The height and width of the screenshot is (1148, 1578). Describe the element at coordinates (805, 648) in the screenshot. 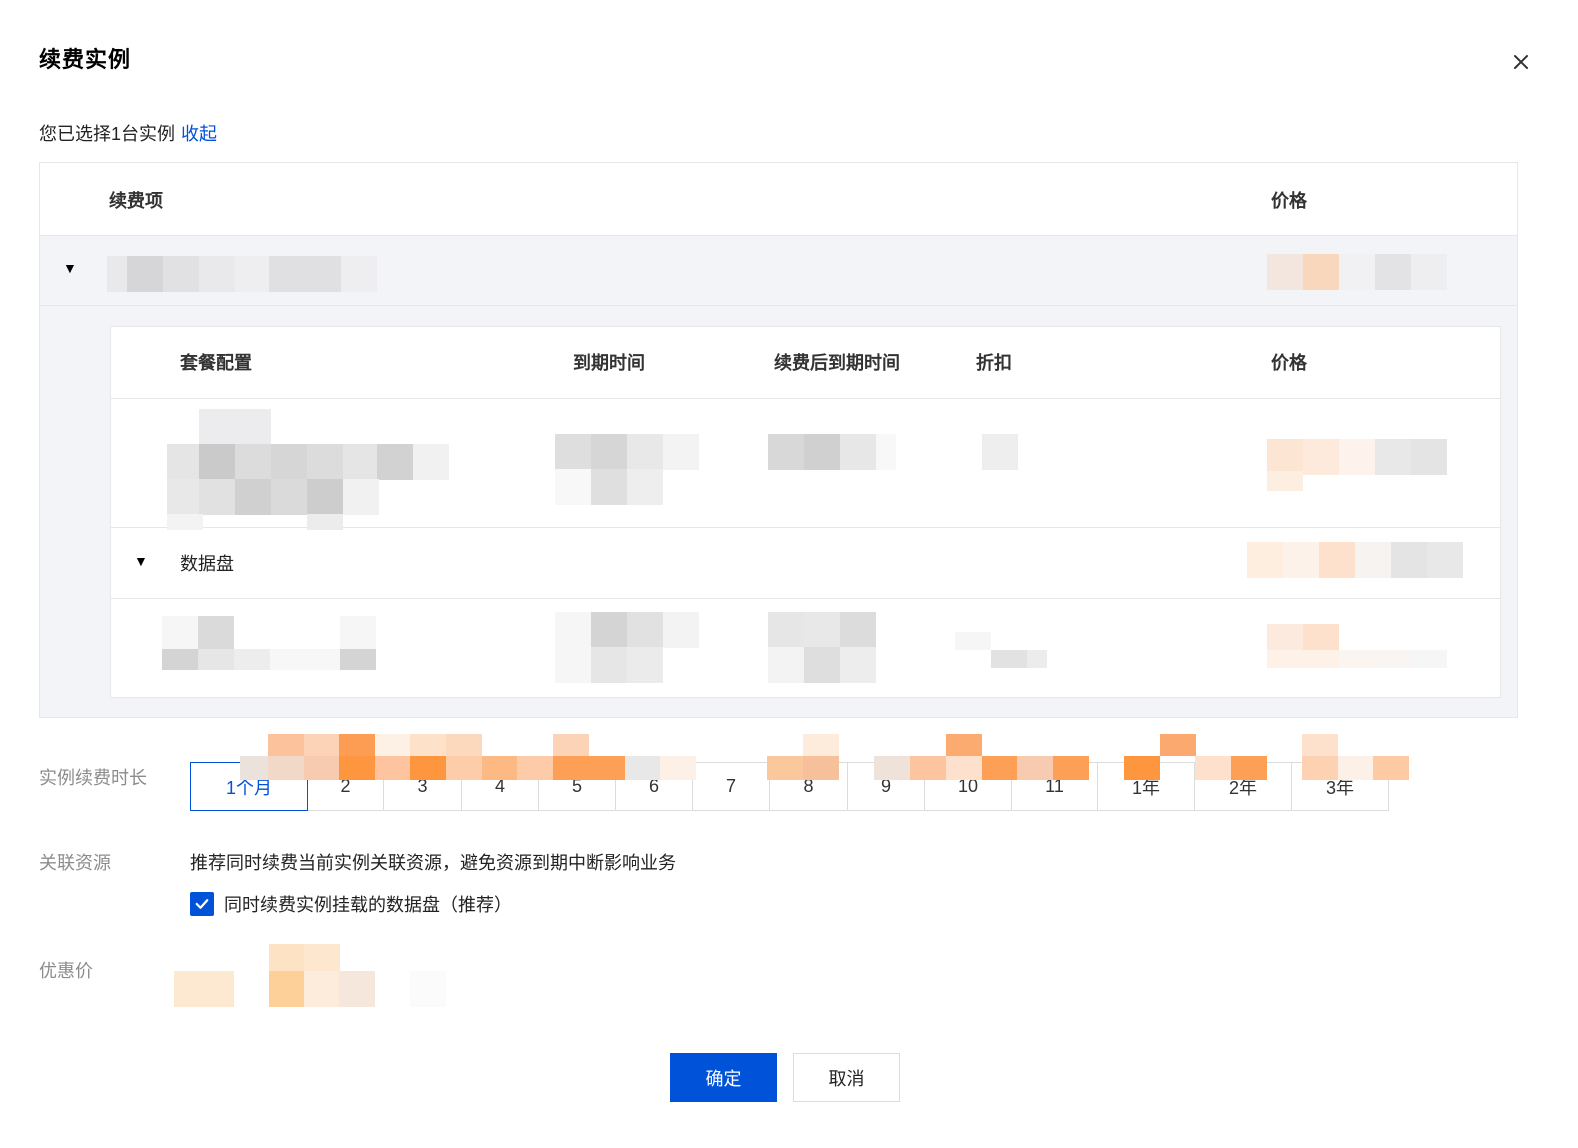

I see `disk-detail-row` at that location.